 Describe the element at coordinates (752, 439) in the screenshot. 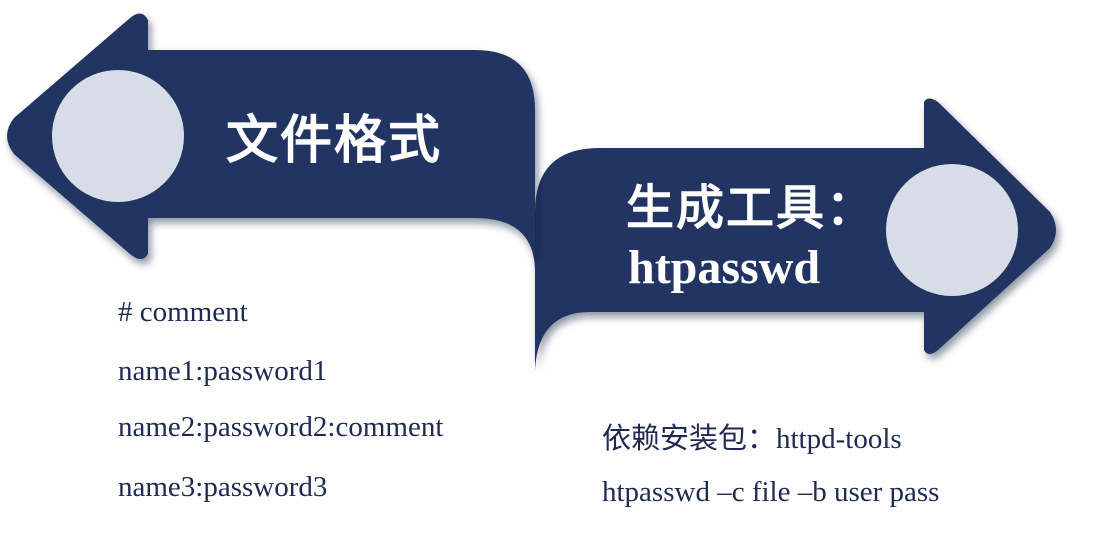

I see `tool-line-package: 依赖安装包：httpd-tools` at that location.